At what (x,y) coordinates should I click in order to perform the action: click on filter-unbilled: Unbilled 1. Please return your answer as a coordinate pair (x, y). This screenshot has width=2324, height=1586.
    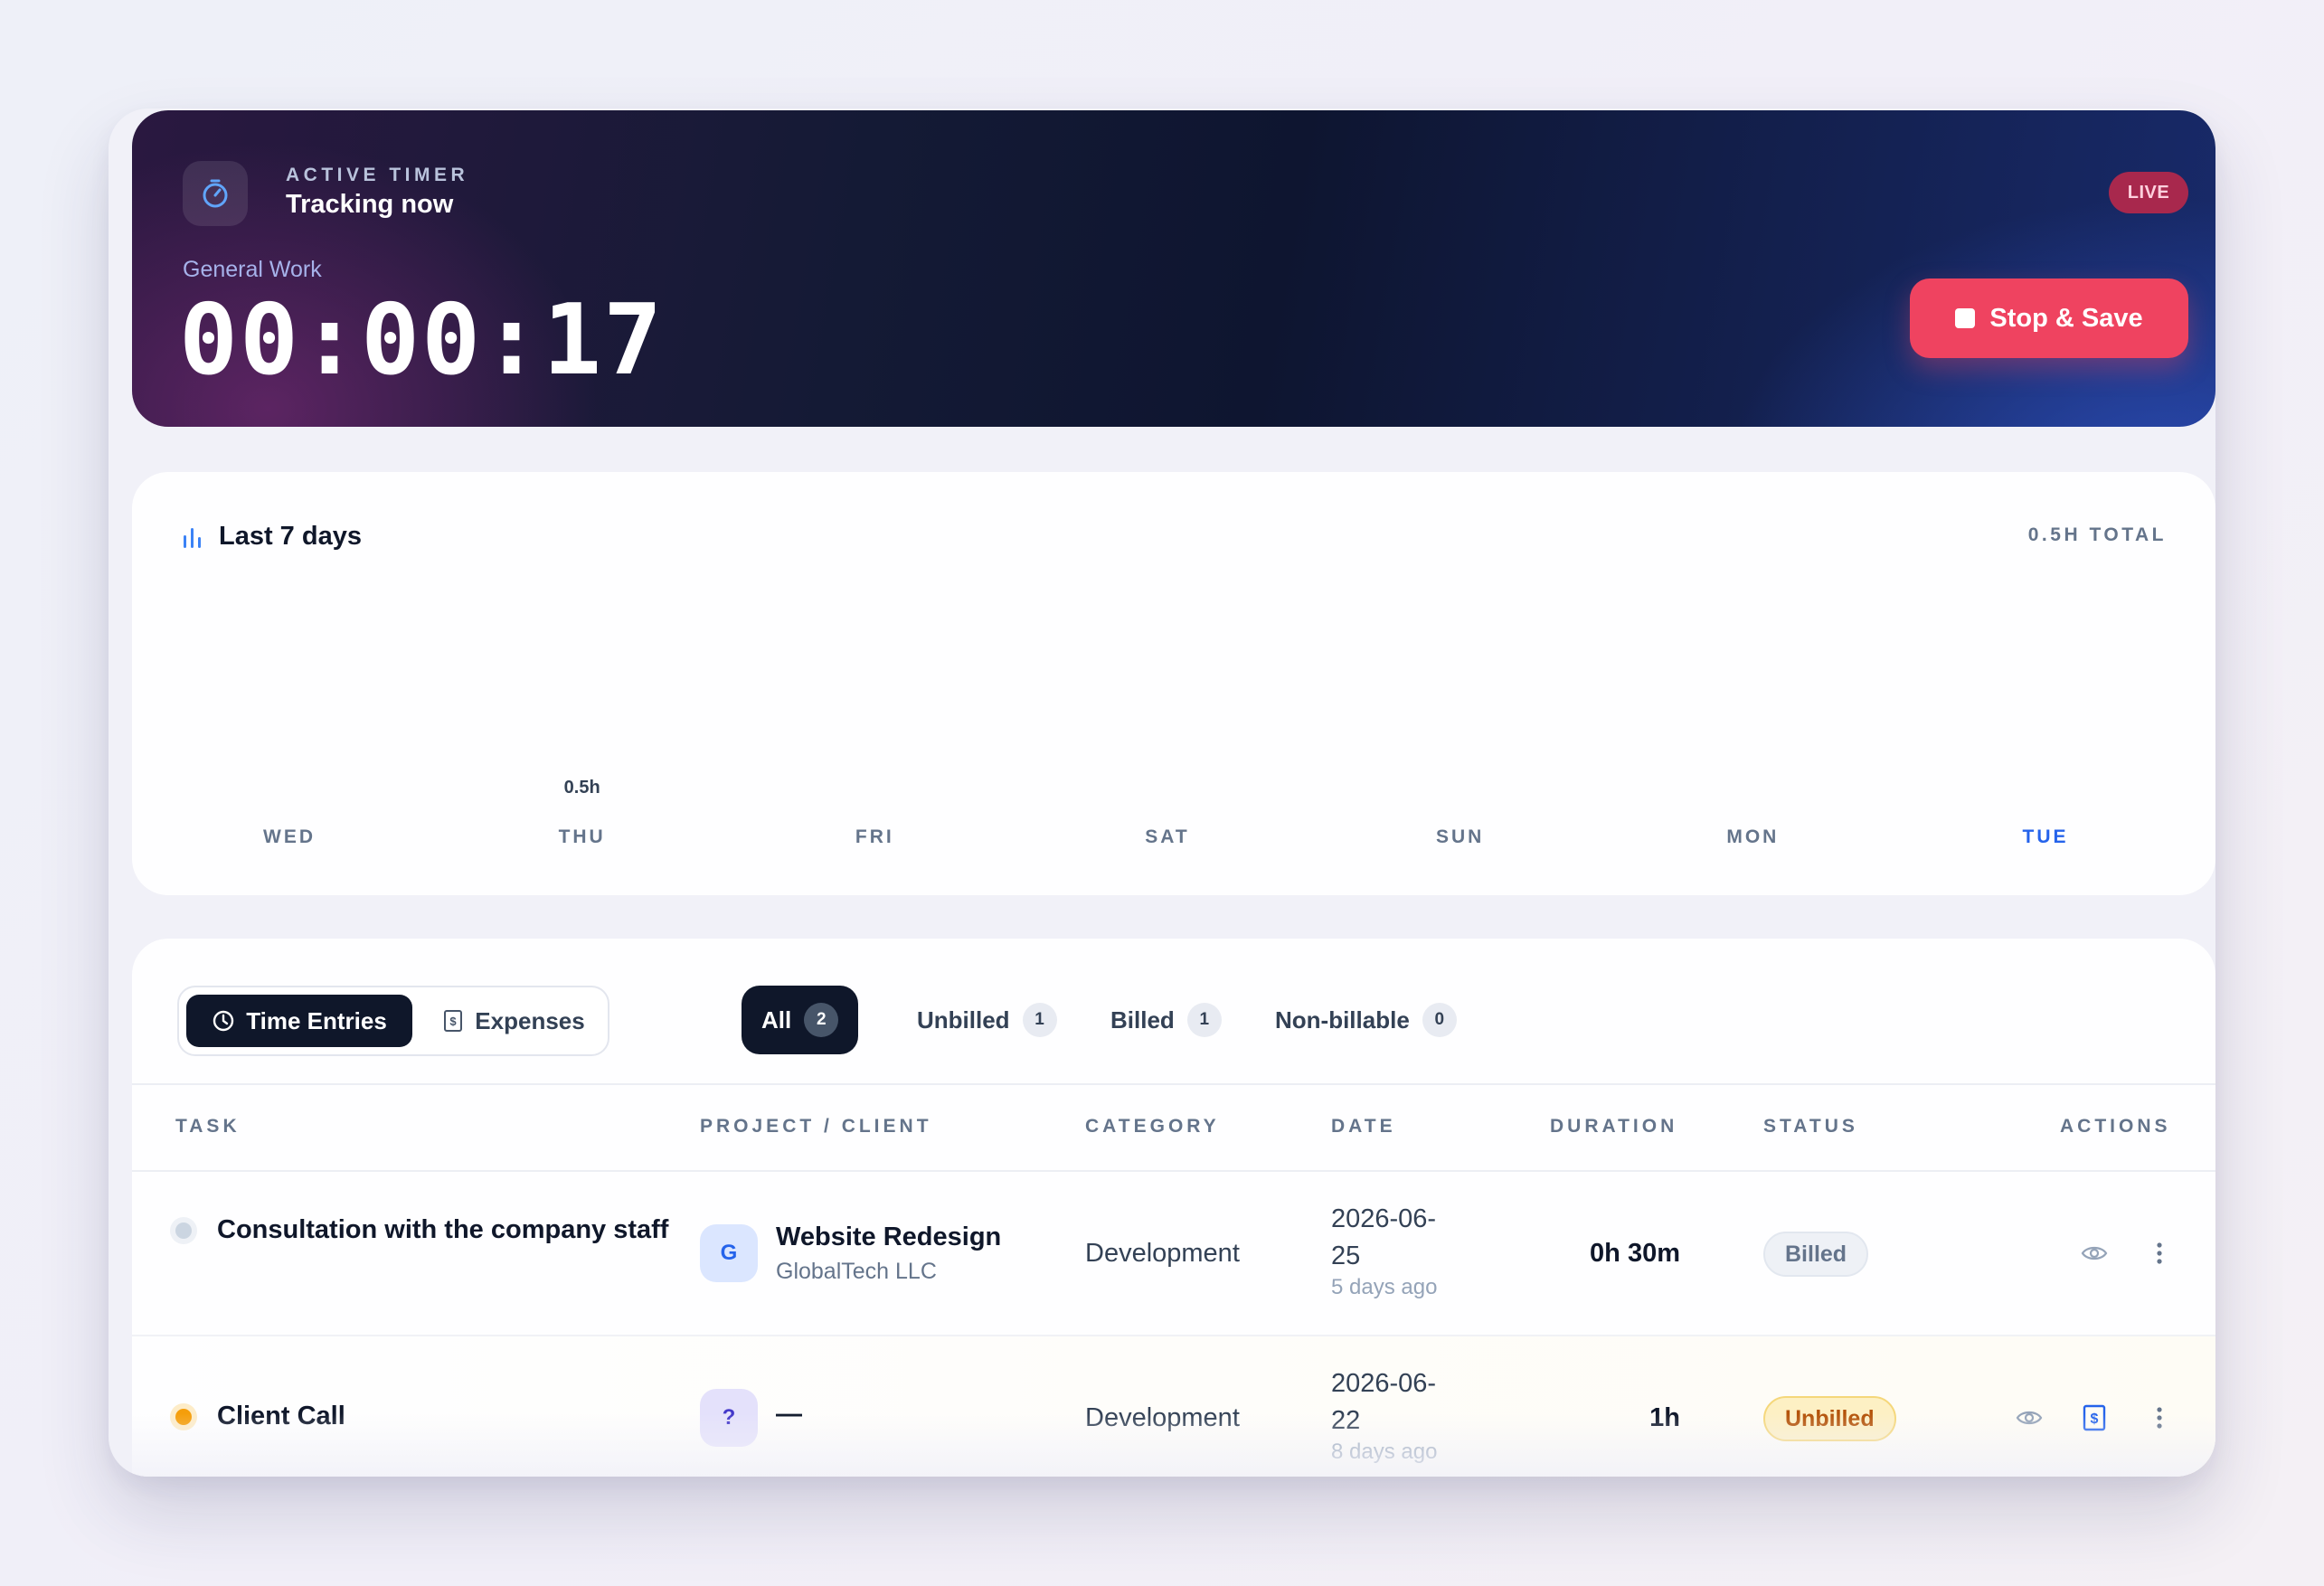
    Looking at the image, I should click on (987, 1020).